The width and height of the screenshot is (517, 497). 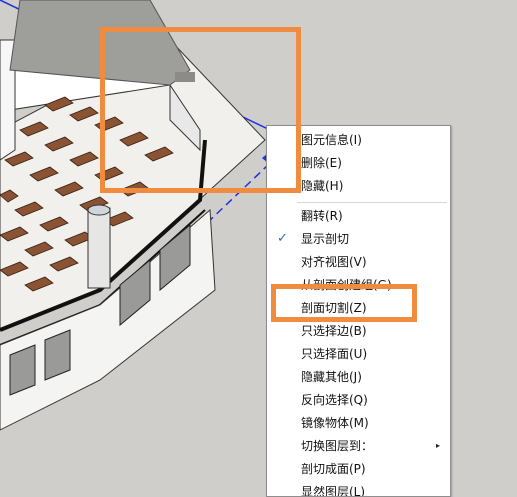 I want to click on menu-item-change-layer: 切换图层到： ▸, so click(x=358, y=446).